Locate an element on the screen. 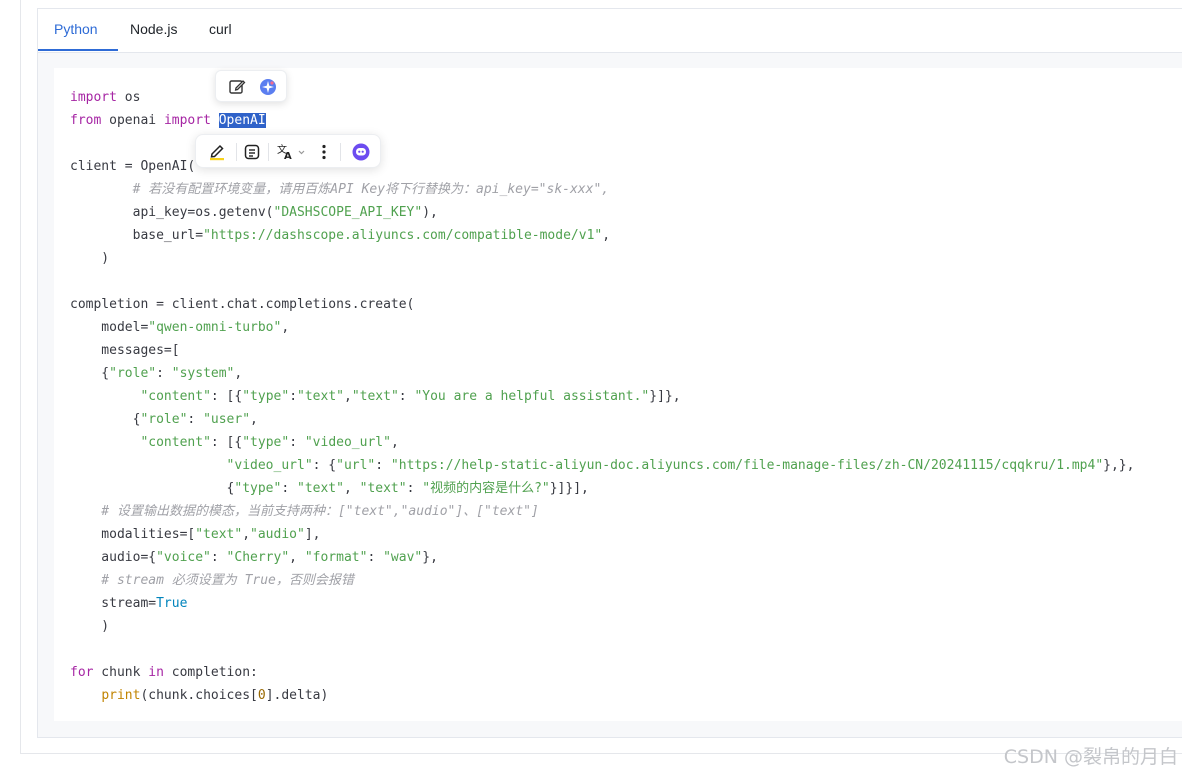  code-token: ), is located at coordinates (430, 212).